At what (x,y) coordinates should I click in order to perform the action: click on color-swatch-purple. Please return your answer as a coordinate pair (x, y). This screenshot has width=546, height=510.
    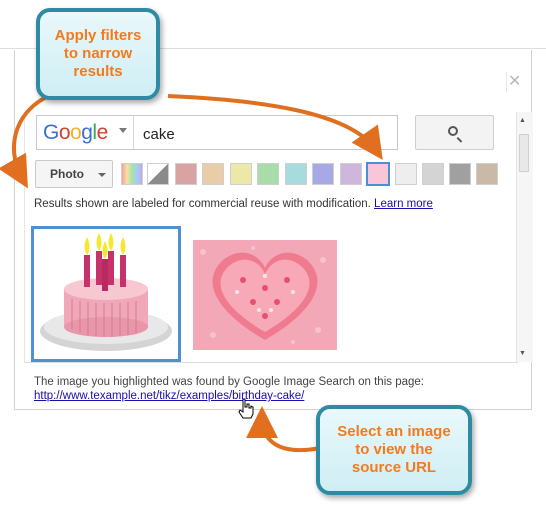
    Looking at the image, I should click on (351, 174).